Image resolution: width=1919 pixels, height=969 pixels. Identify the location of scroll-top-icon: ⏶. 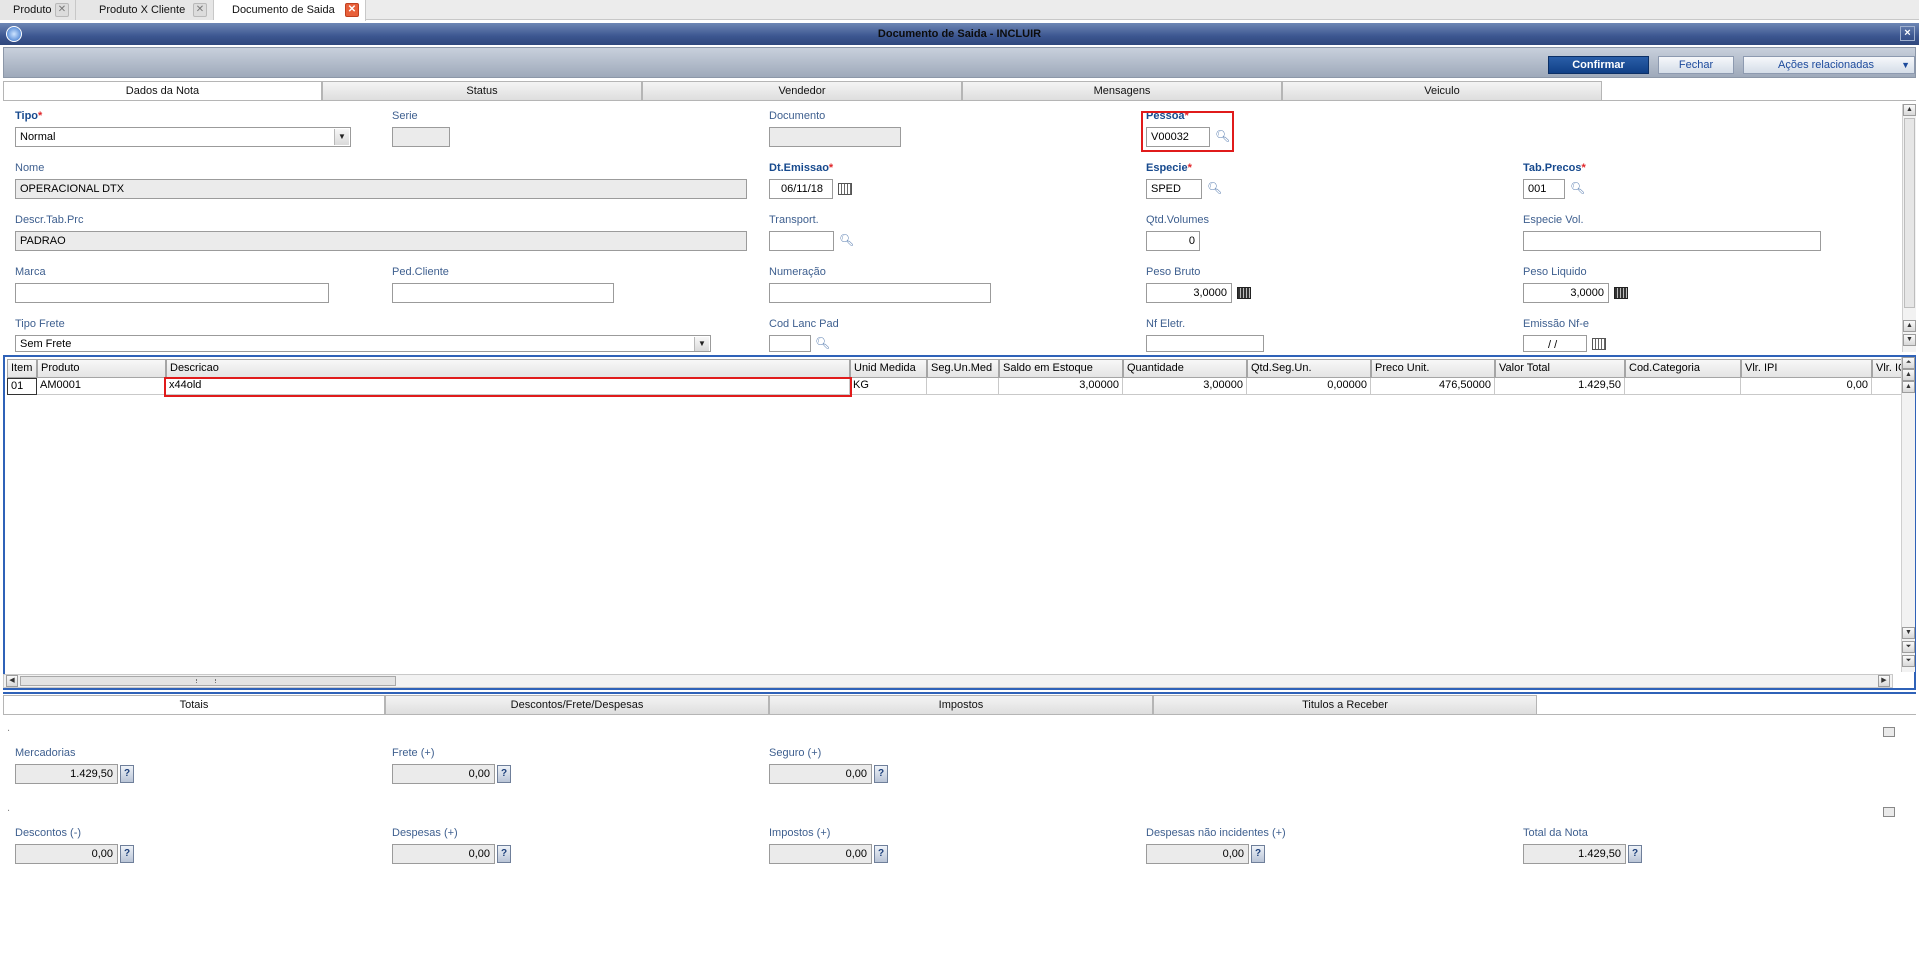
(1908, 363).